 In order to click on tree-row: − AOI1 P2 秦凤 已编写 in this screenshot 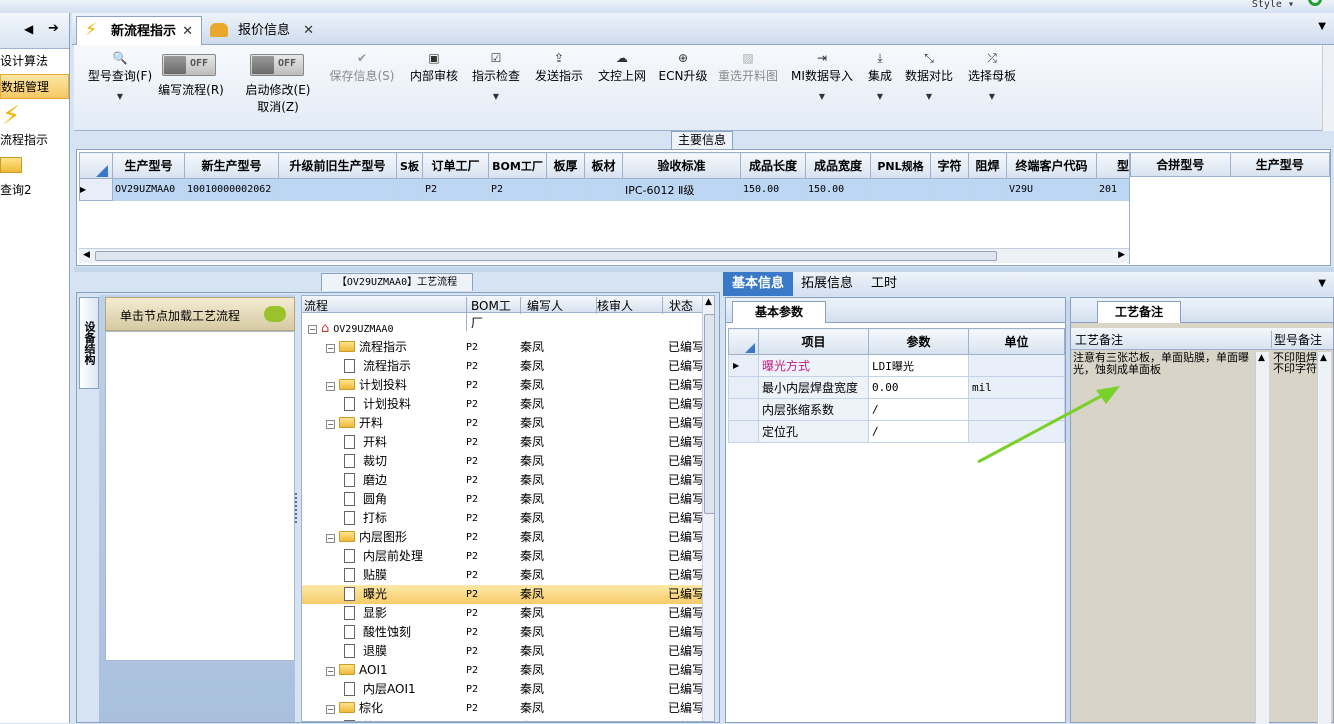, I will do `click(502, 670)`.